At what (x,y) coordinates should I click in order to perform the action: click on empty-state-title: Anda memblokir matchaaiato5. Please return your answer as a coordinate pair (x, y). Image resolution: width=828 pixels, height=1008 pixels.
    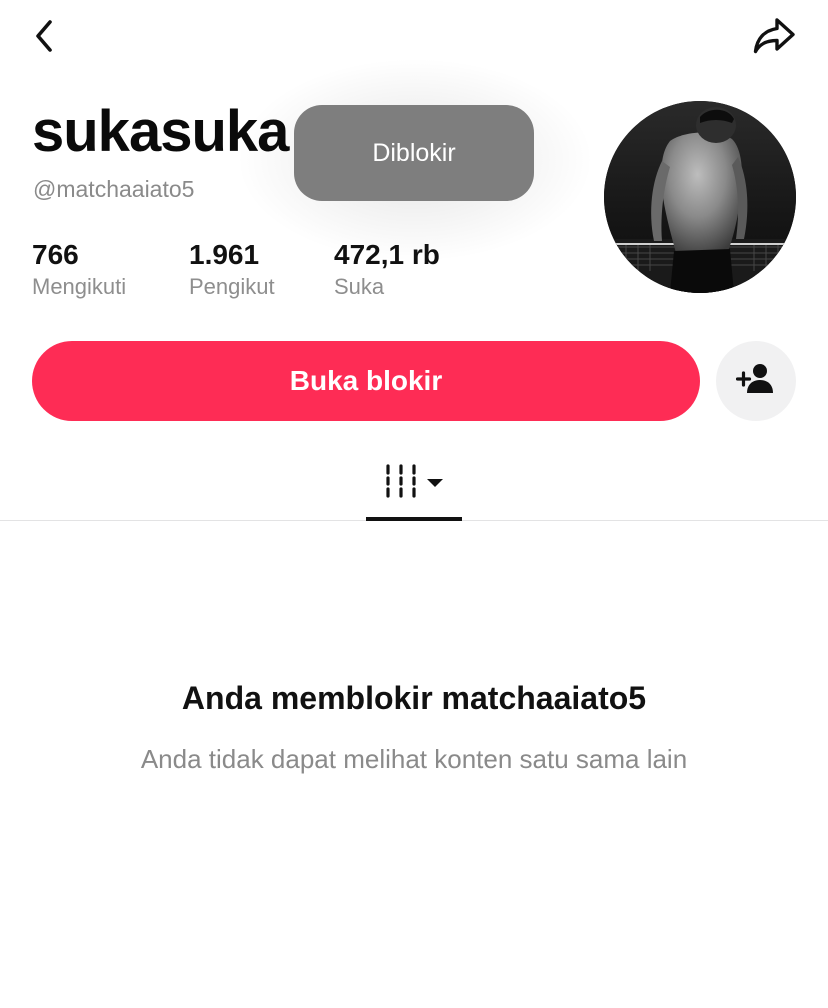
    Looking at the image, I should click on (414, 698).